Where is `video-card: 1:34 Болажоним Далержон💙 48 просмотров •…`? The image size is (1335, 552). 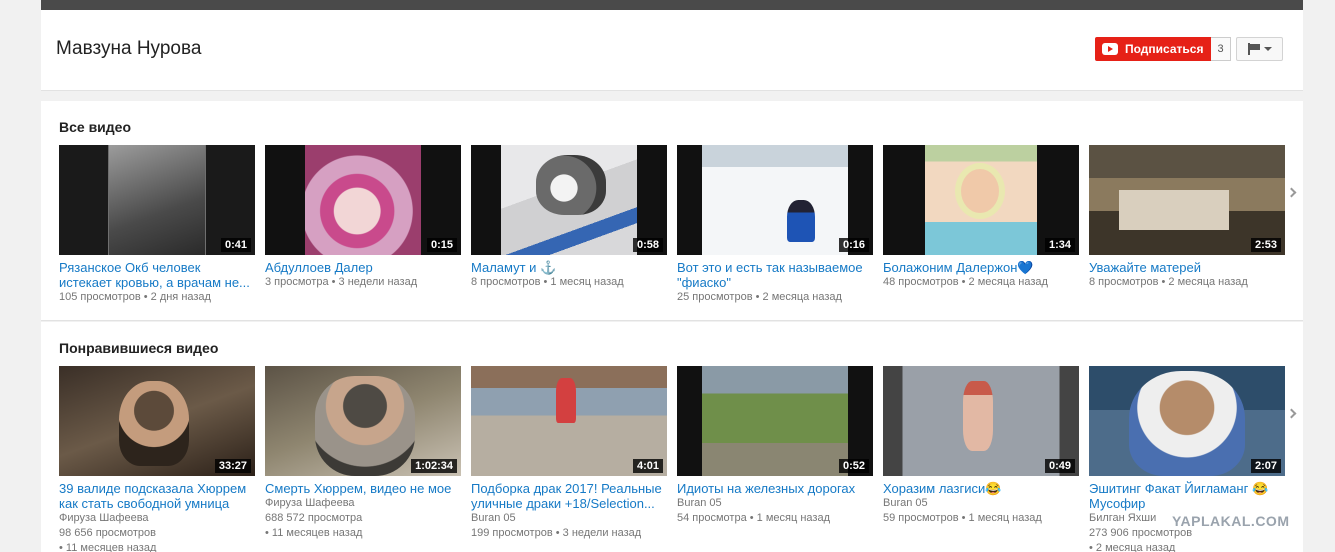
video-card: 1:34 Болажоним Далержон💙 48 просмотров •… is located at coordinates (981, 225).